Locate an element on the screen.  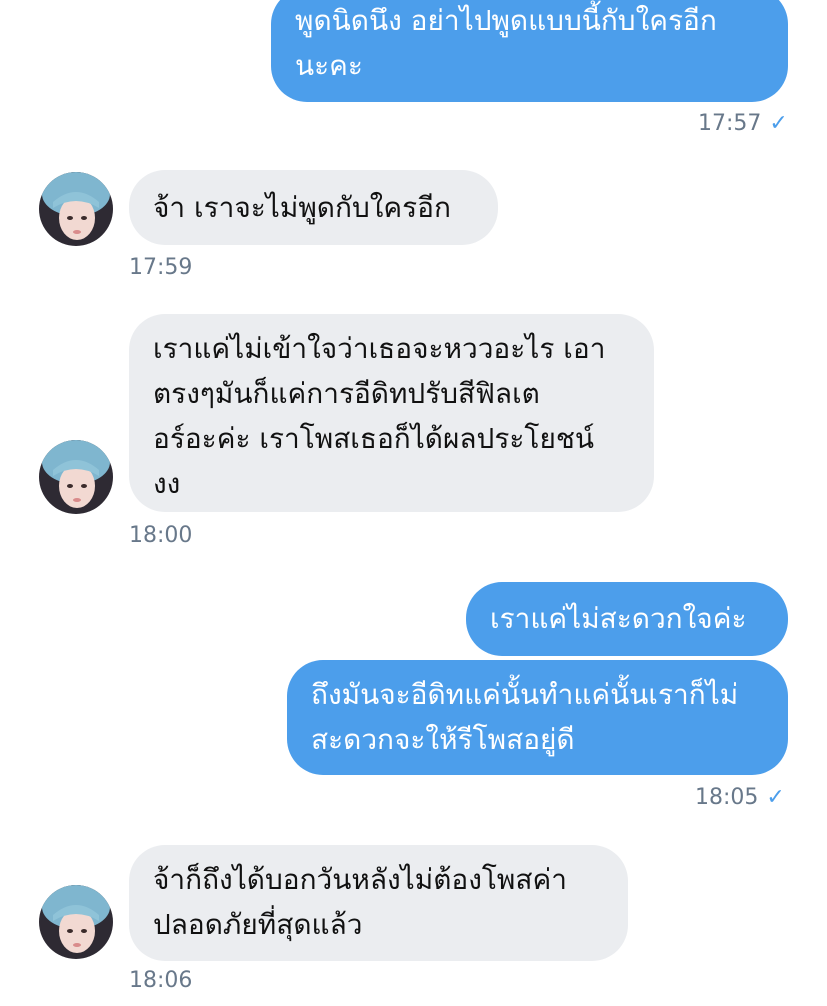
sent-message-bubble: เราแค่ไม่สะดวกใจค่ะ is located at coordinates (627, 619).